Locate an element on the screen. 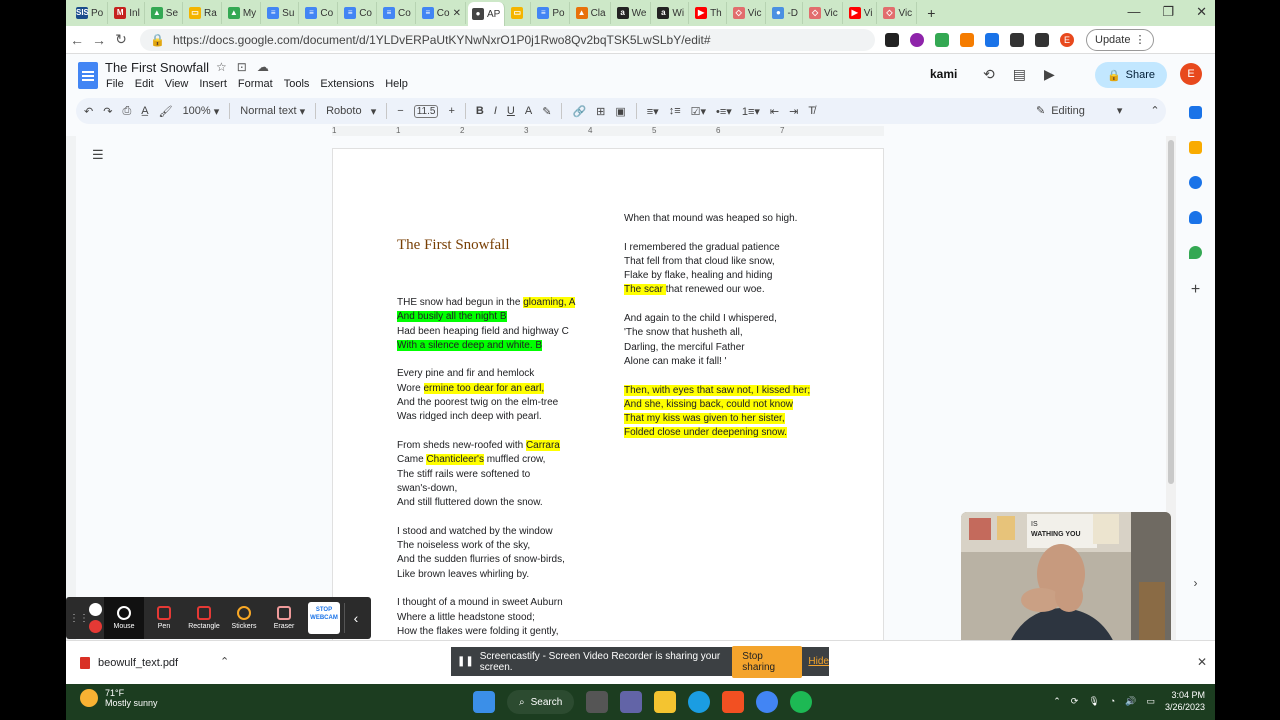 The height and width of the screenshot is (720, 1280). volume-icon: 🔊 is located at coordinates (1130, 701).